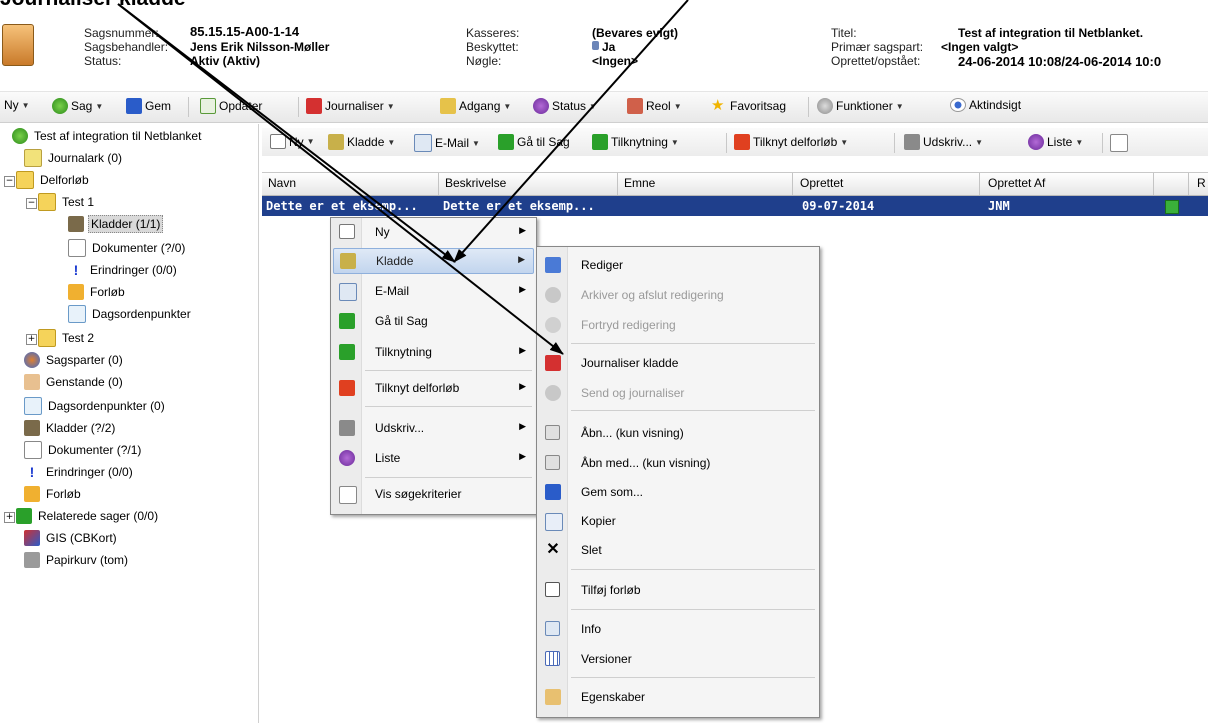 This screenshot has height=723, width=1208. Describe the element at coordinates (718, 105) in the screenshot. I see `star-icon: ★` at that location.